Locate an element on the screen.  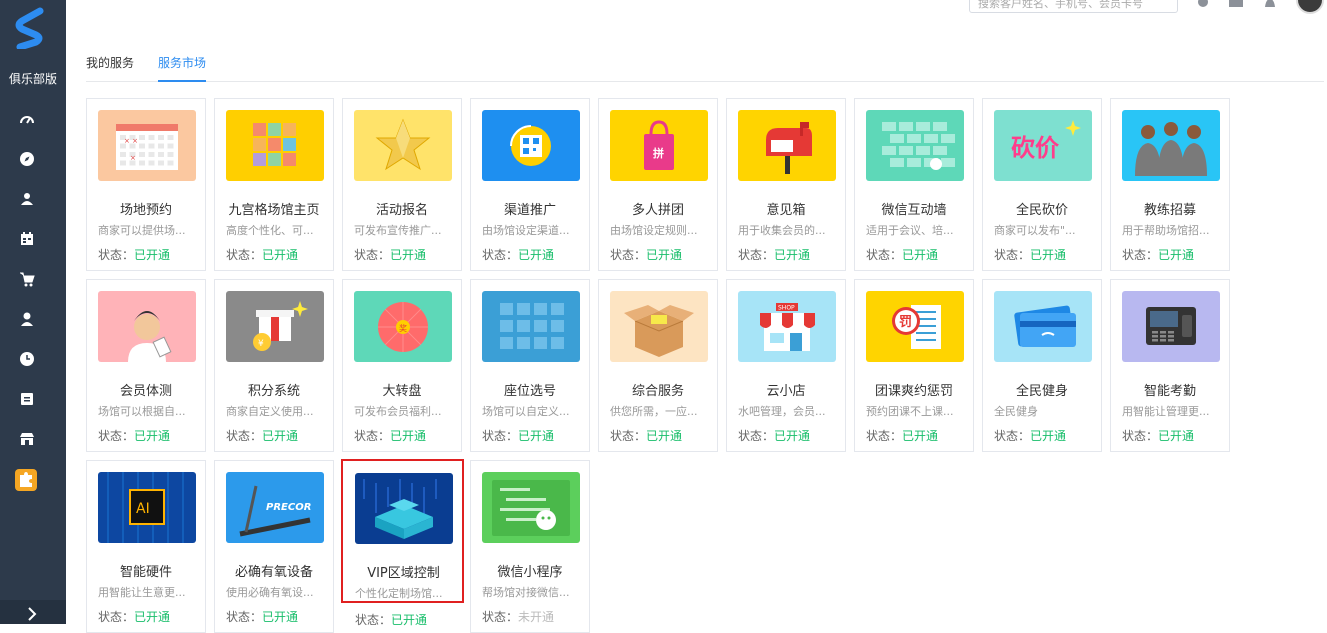
service-card: ¥ 积分系统商家自定义使用... 状态：已开通 is located at coordinates (274, 365).